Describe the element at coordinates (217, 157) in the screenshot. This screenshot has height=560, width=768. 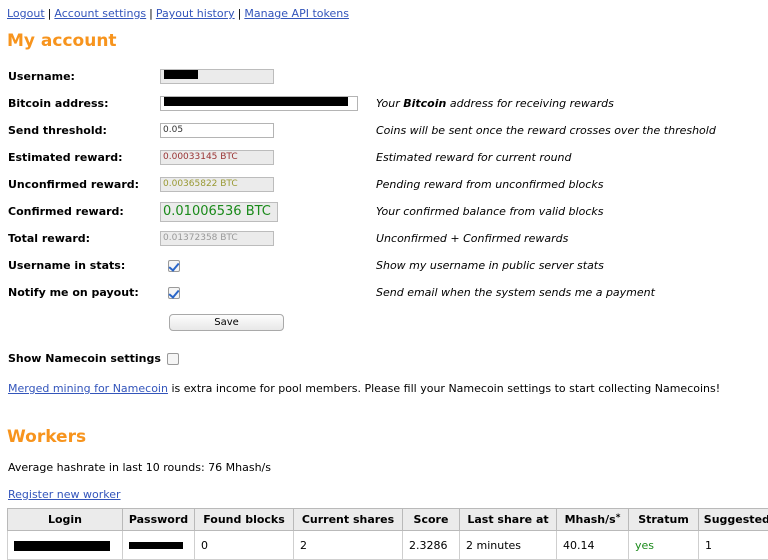
I see `estimated-reward-value: 0.00033145 BTC` at that location.